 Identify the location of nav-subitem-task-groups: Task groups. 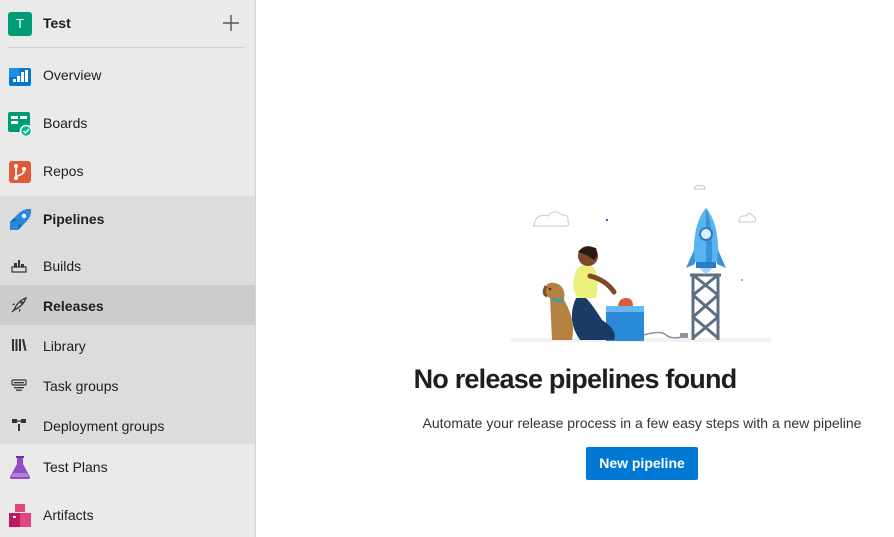
(127, 385).